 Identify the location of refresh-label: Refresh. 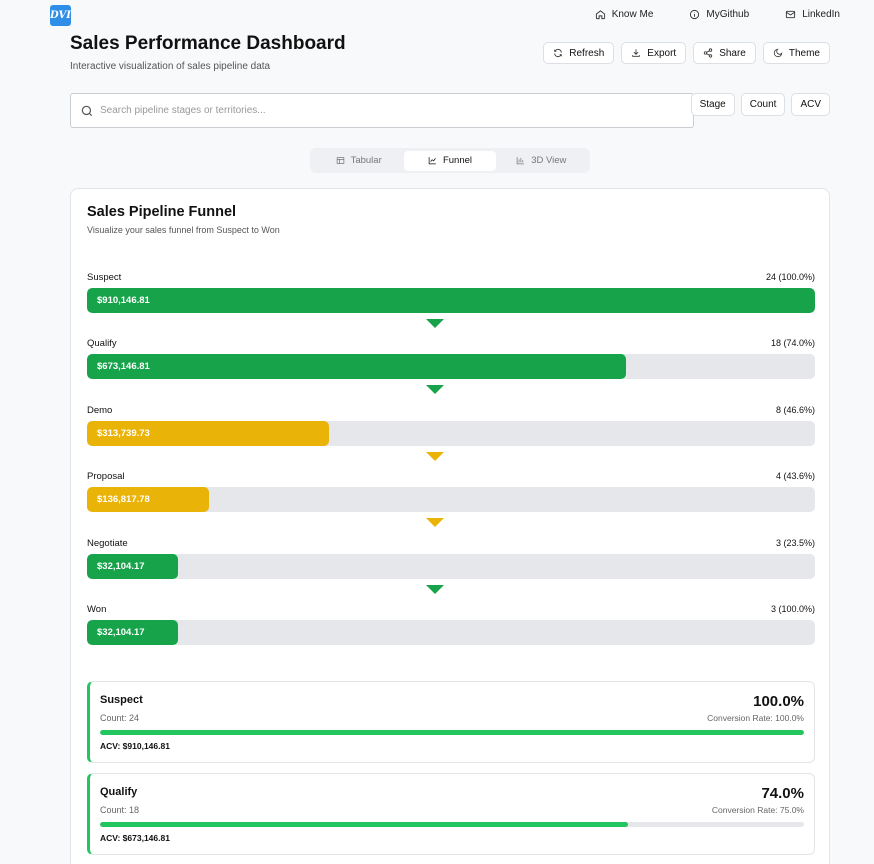
(587, 53).